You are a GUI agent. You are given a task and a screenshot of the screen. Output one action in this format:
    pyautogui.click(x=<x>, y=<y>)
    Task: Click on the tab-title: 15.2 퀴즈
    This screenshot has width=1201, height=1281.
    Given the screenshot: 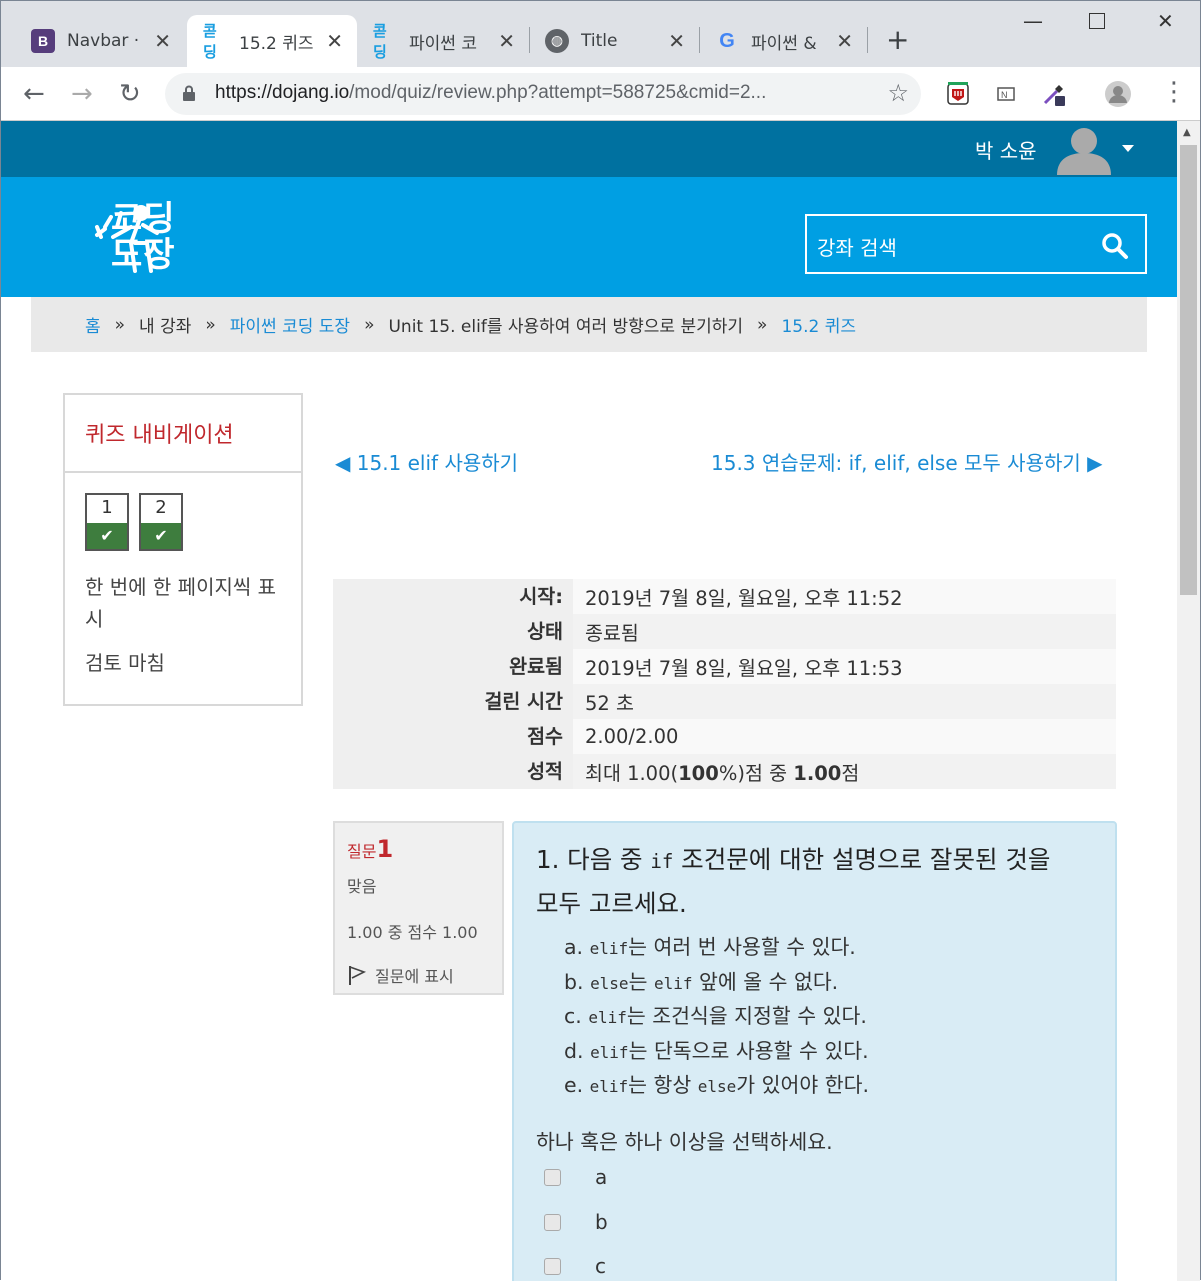 What is the action you would take?
    pyautogui.click(x=276, y=43)
    